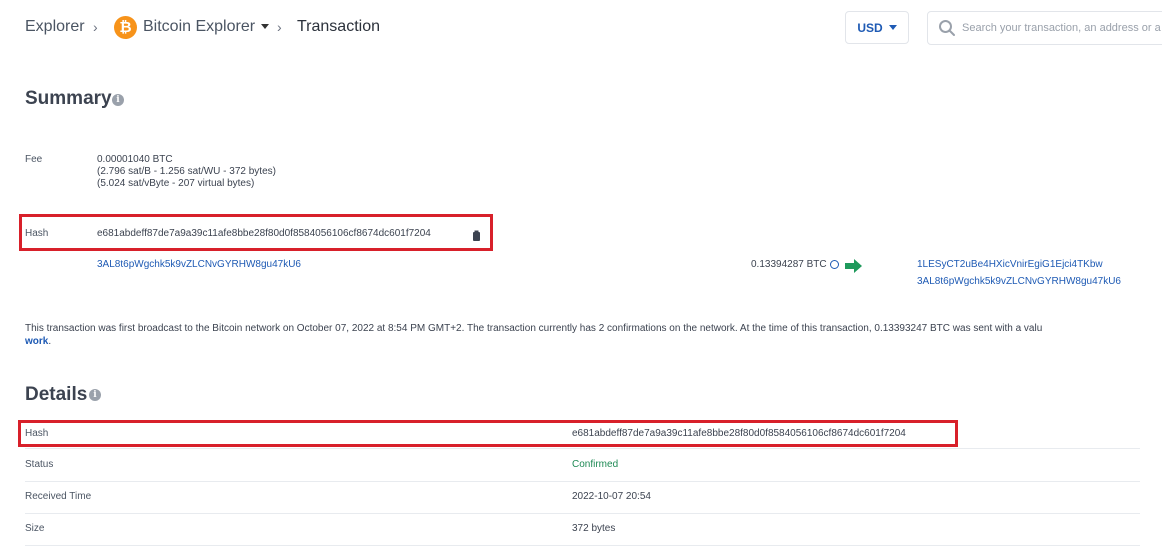 The height and width of the screenshot is (551, 1162). What do you see at coordinates (594, 528) in the screenshot?
I see `size-value: 372 bytes` at bounding box center [594, 528].